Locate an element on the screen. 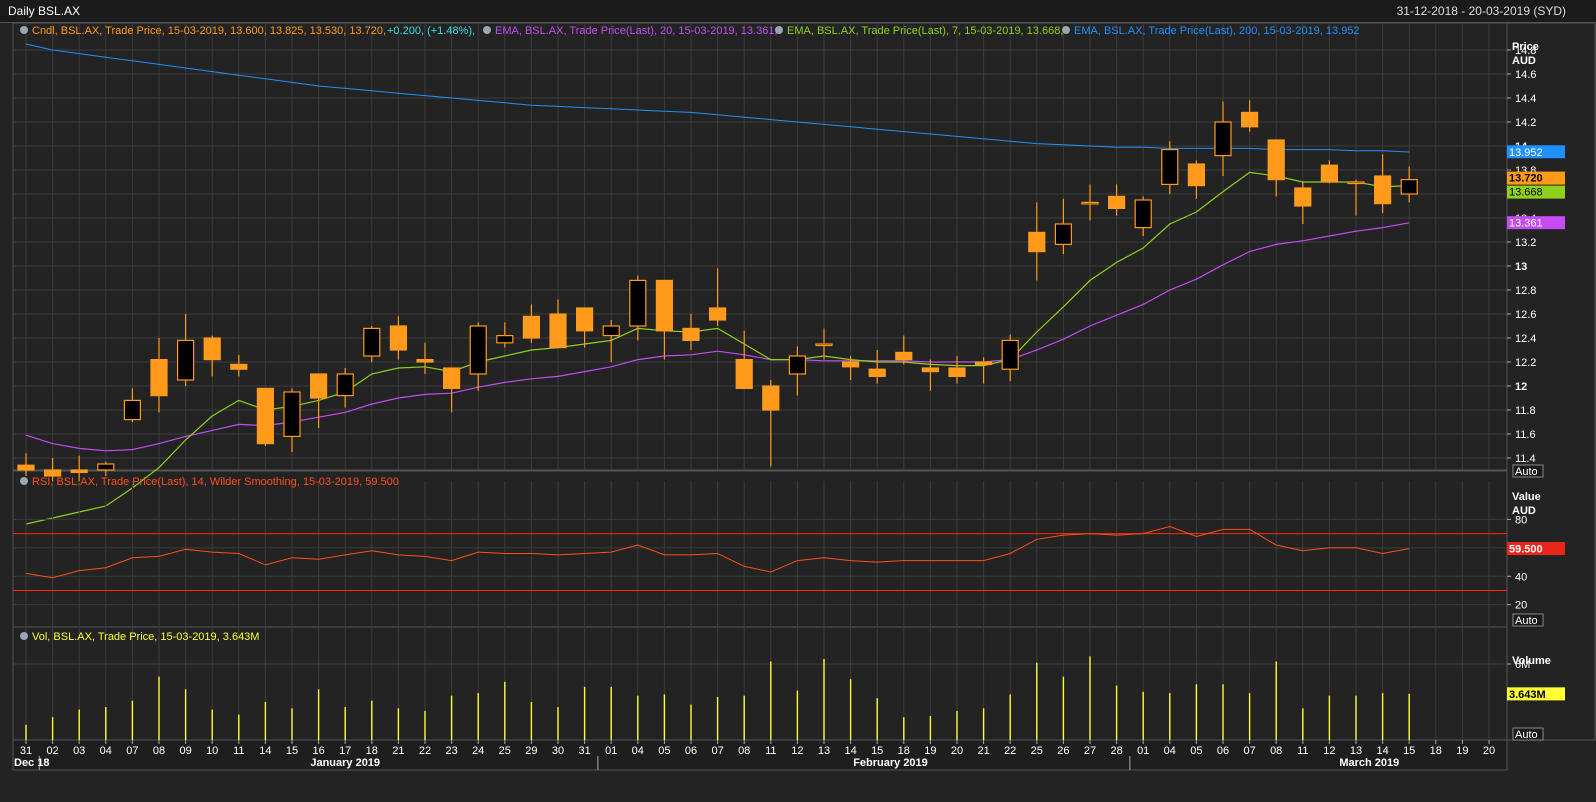 This screenshot has width=1596, height=802. rsi-value-label: 59.500 is located at coordinates (1526, 550).